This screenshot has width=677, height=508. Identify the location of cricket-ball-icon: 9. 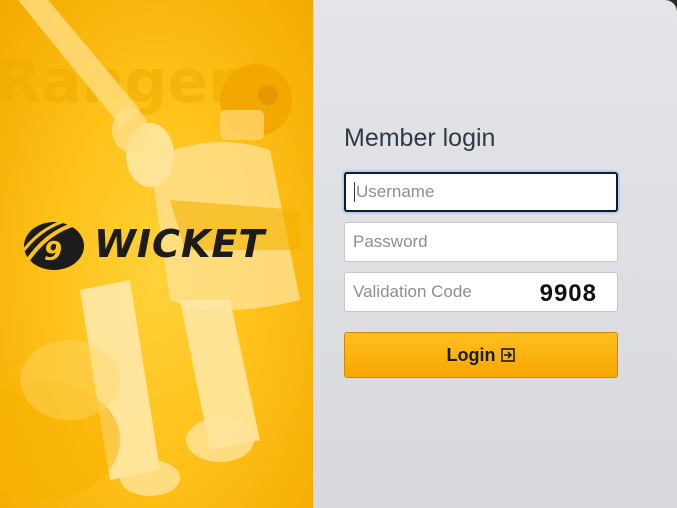
(53, 243).